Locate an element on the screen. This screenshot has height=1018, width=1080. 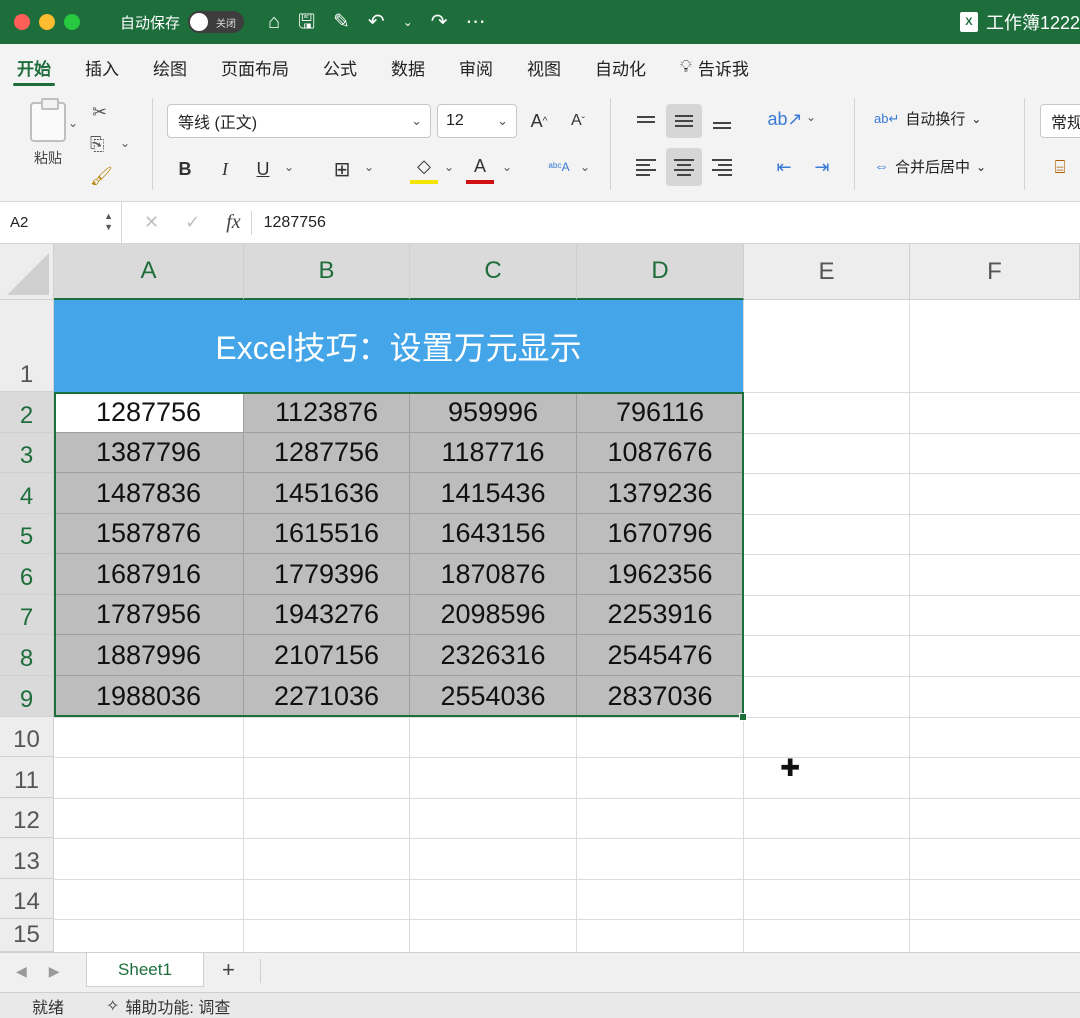
sheet-tab-sheet1: Sheet1 is located at coordinates (145, 970).